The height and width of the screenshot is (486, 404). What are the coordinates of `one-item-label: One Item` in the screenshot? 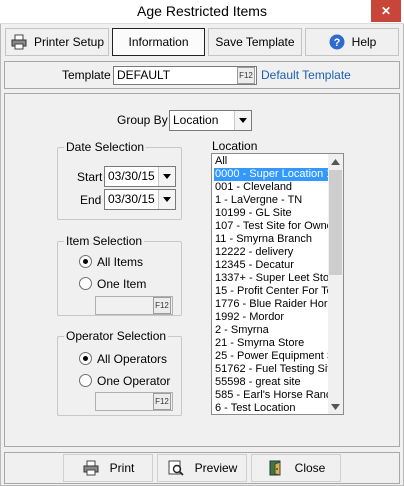 It's located at (122, 284).